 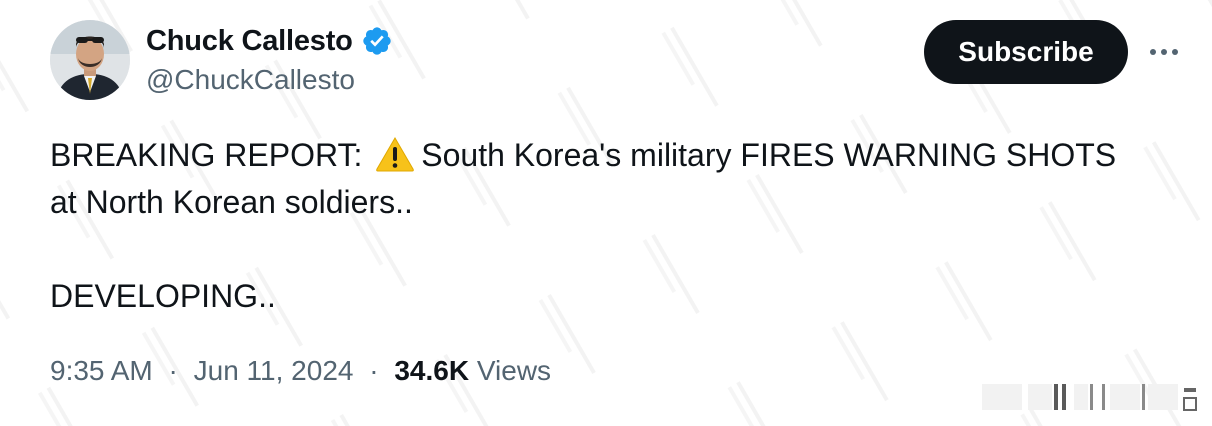 I want to click on watermark-logo, so click(x=1089, y=397).